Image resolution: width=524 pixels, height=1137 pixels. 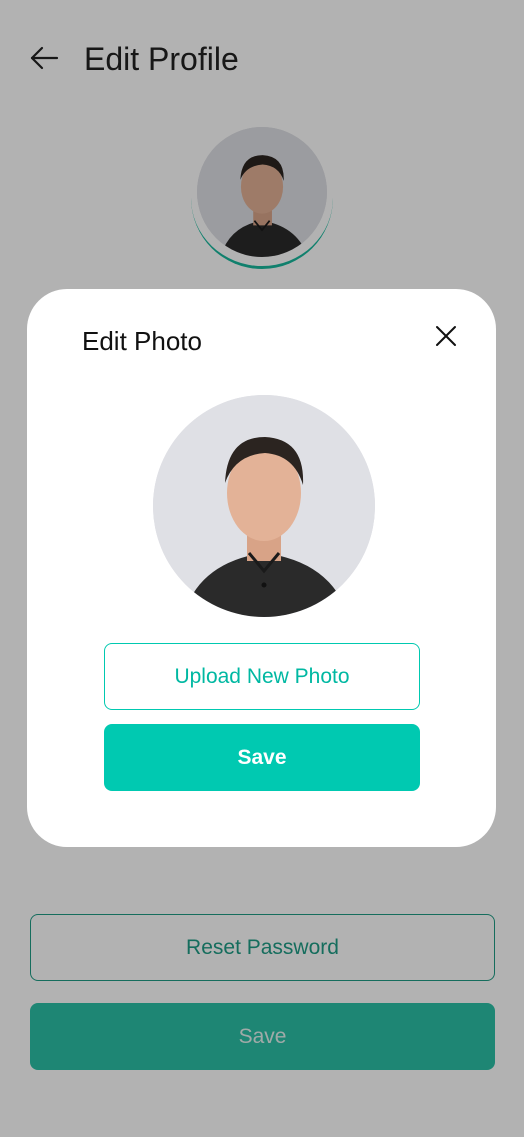 I want to click on upload-new-photo-button: Upload New Photo, so click(x=262, y=676).